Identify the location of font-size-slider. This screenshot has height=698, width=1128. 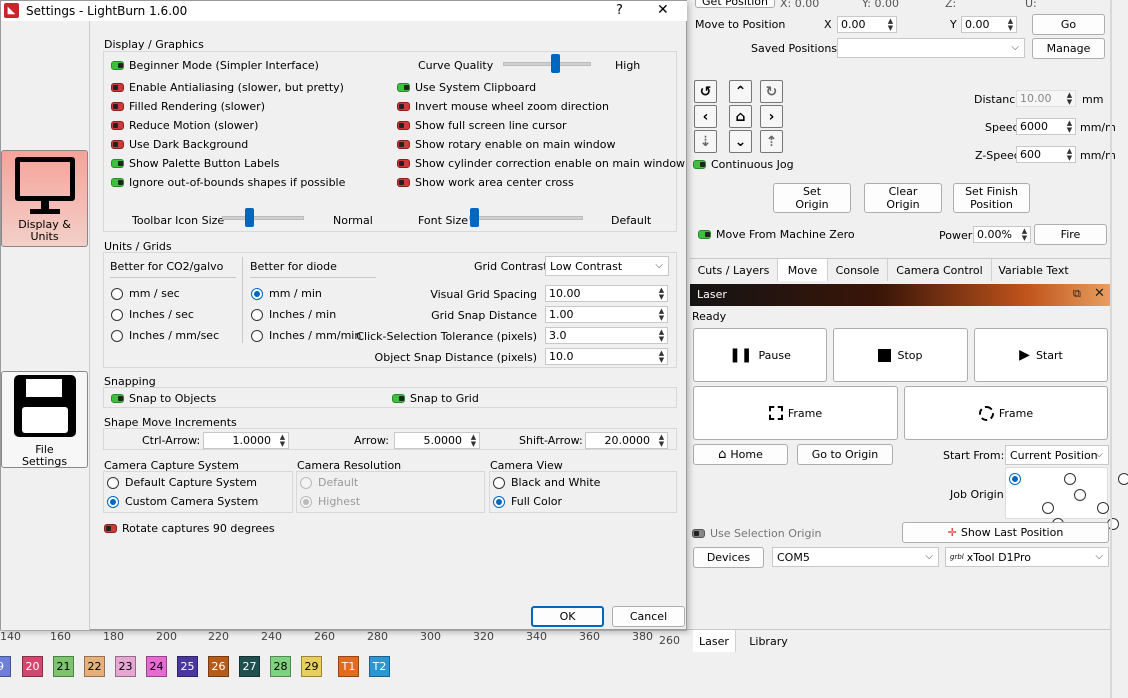
(526, 218).